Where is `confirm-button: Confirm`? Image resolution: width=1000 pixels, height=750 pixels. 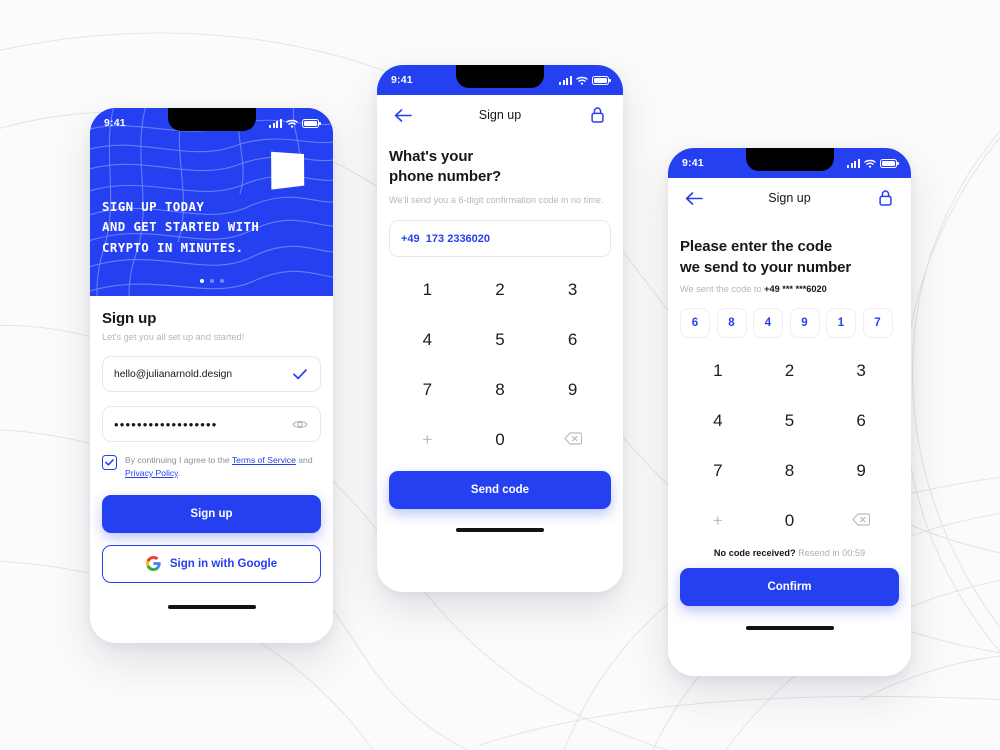
confirm-button: Confirm is located at coordinates (789, 587).